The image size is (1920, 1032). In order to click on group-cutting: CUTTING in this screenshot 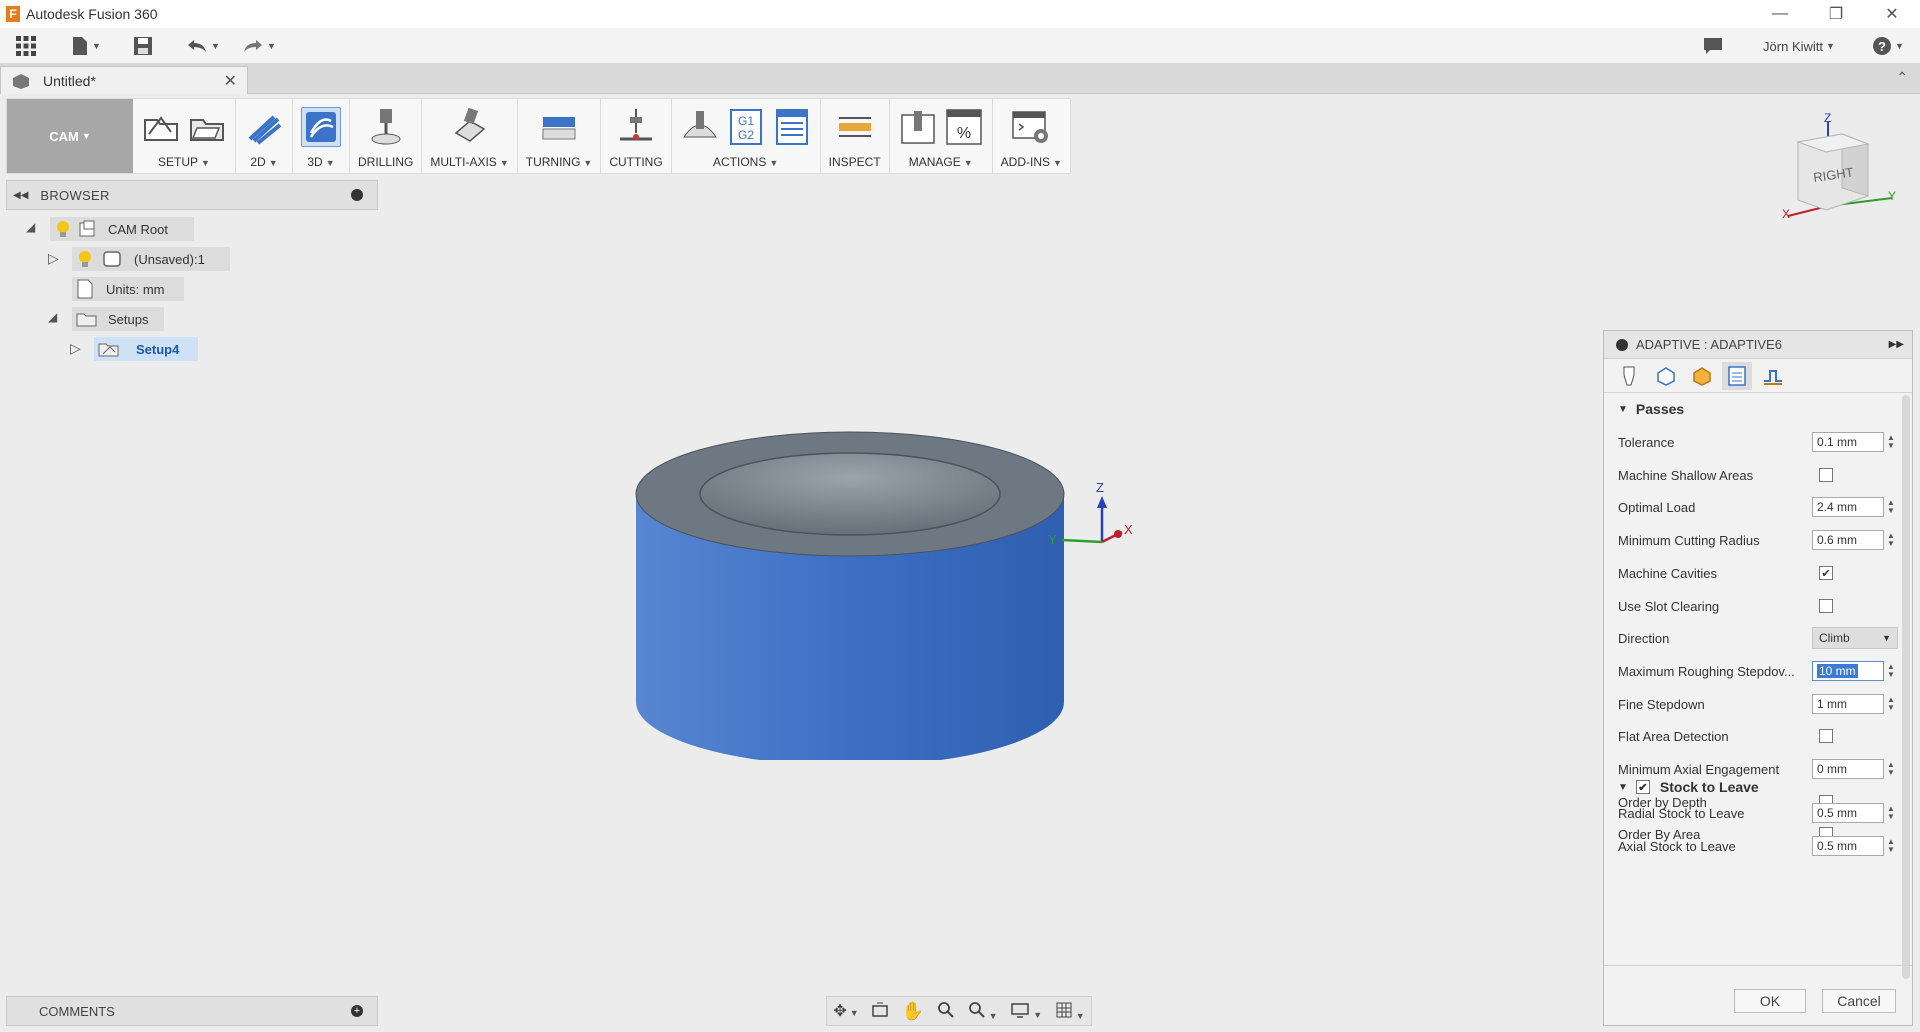, I will do `click(636, 136)`.